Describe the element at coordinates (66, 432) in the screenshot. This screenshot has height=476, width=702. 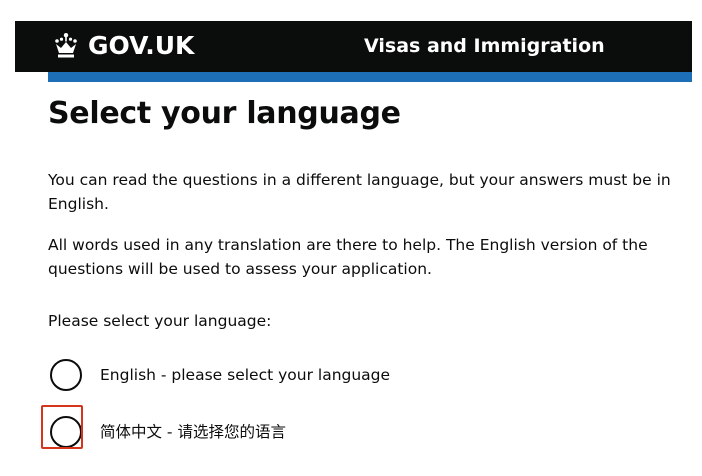
I see `radio-button-chinese` at that location.